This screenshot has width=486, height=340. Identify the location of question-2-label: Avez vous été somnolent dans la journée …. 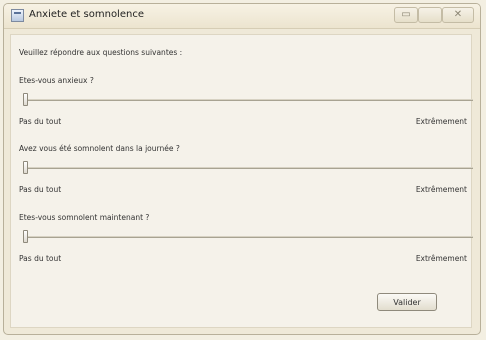
(99, 148).